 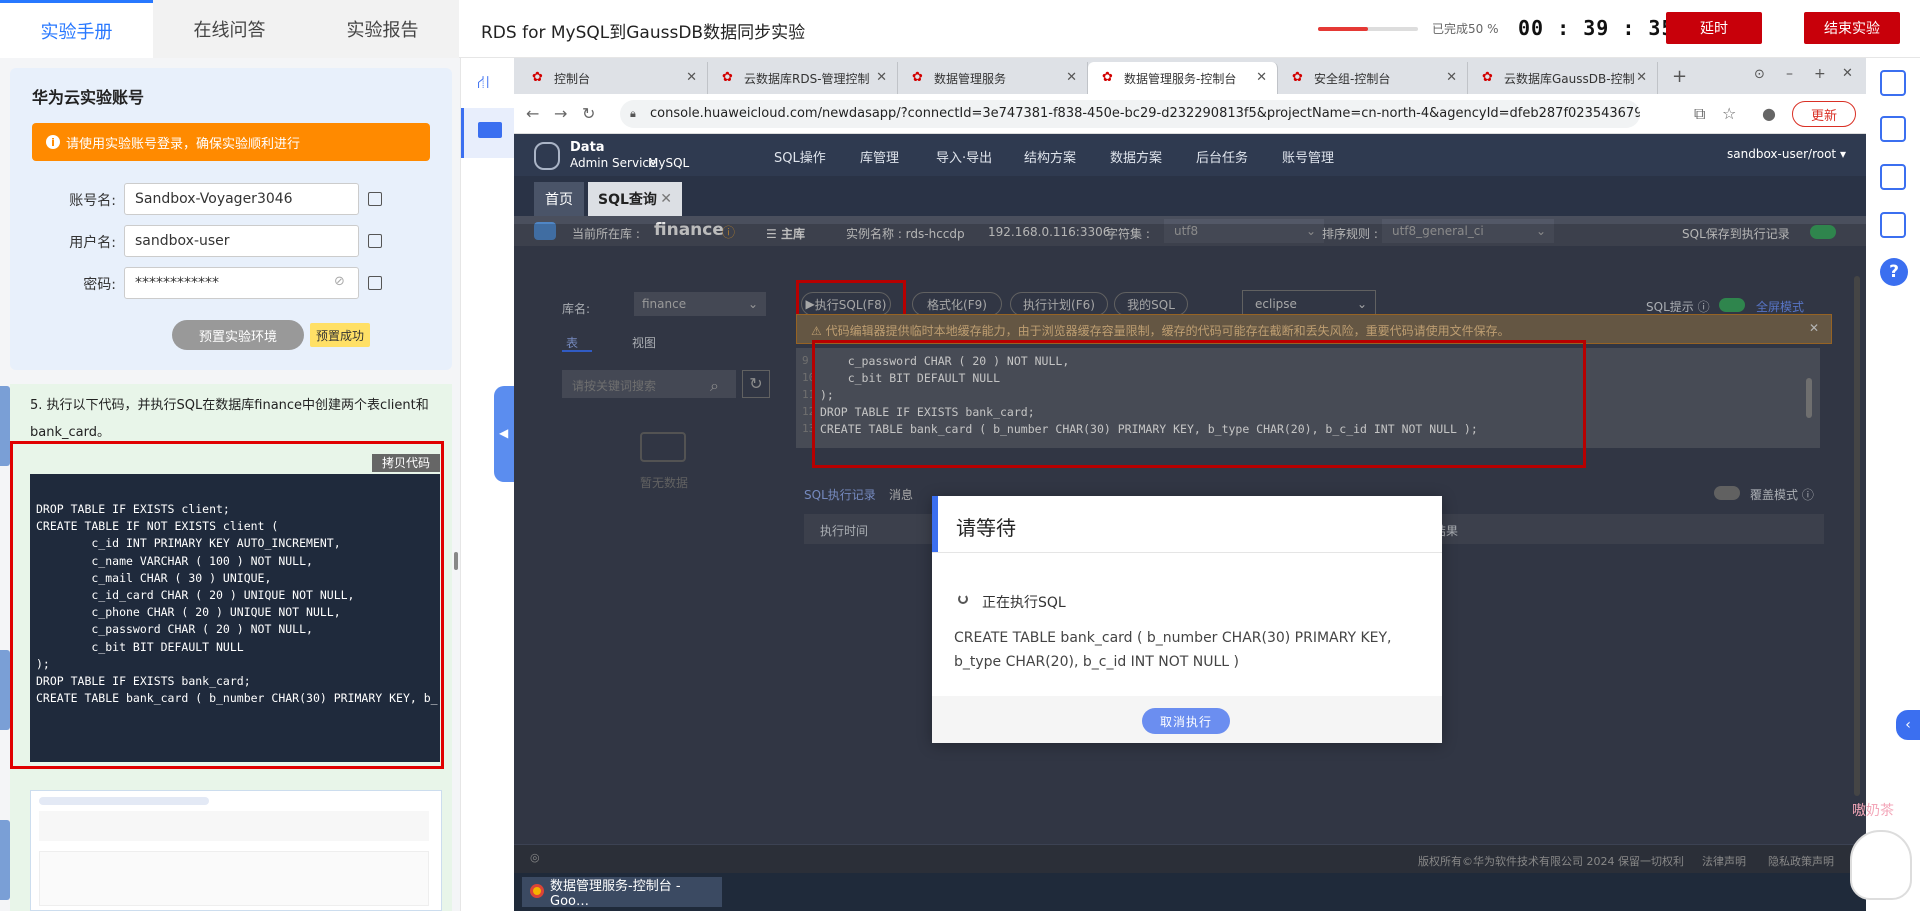 I want to click on browser-tab: ✿ 云数据库RDS-管理控制 ✕, so click(x=803, y=78).